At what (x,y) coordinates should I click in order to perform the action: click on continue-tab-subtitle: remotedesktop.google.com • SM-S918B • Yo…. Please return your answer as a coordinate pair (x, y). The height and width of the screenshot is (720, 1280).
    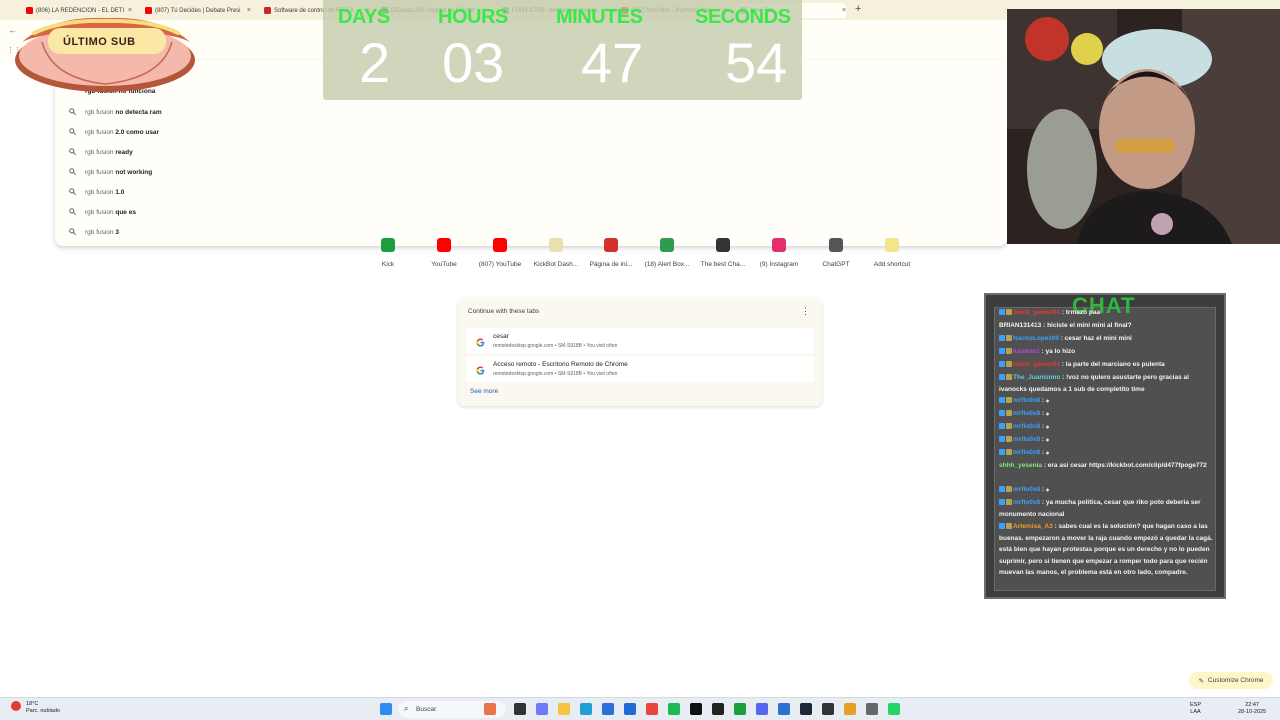
    Looking at the image, I should click on (555, 374).